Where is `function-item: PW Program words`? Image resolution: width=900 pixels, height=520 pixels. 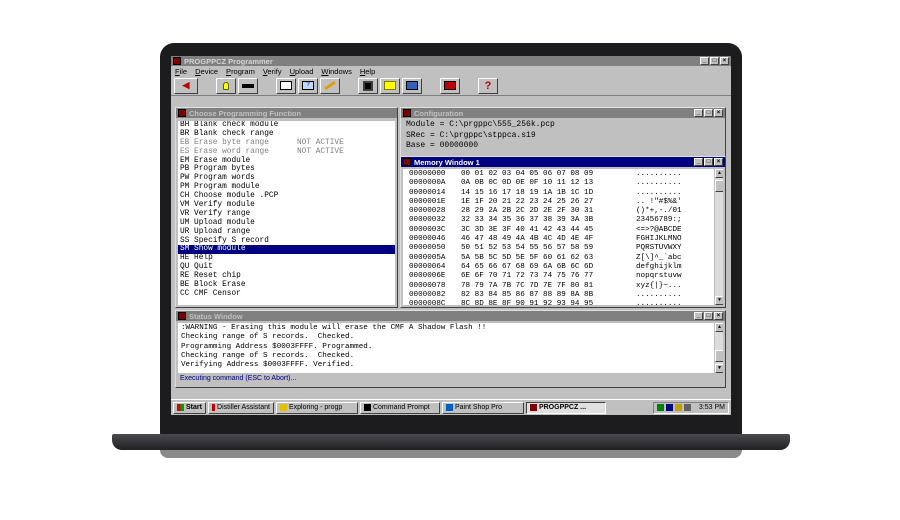
function-item: PW Program words is located at coordinates (286, 178).